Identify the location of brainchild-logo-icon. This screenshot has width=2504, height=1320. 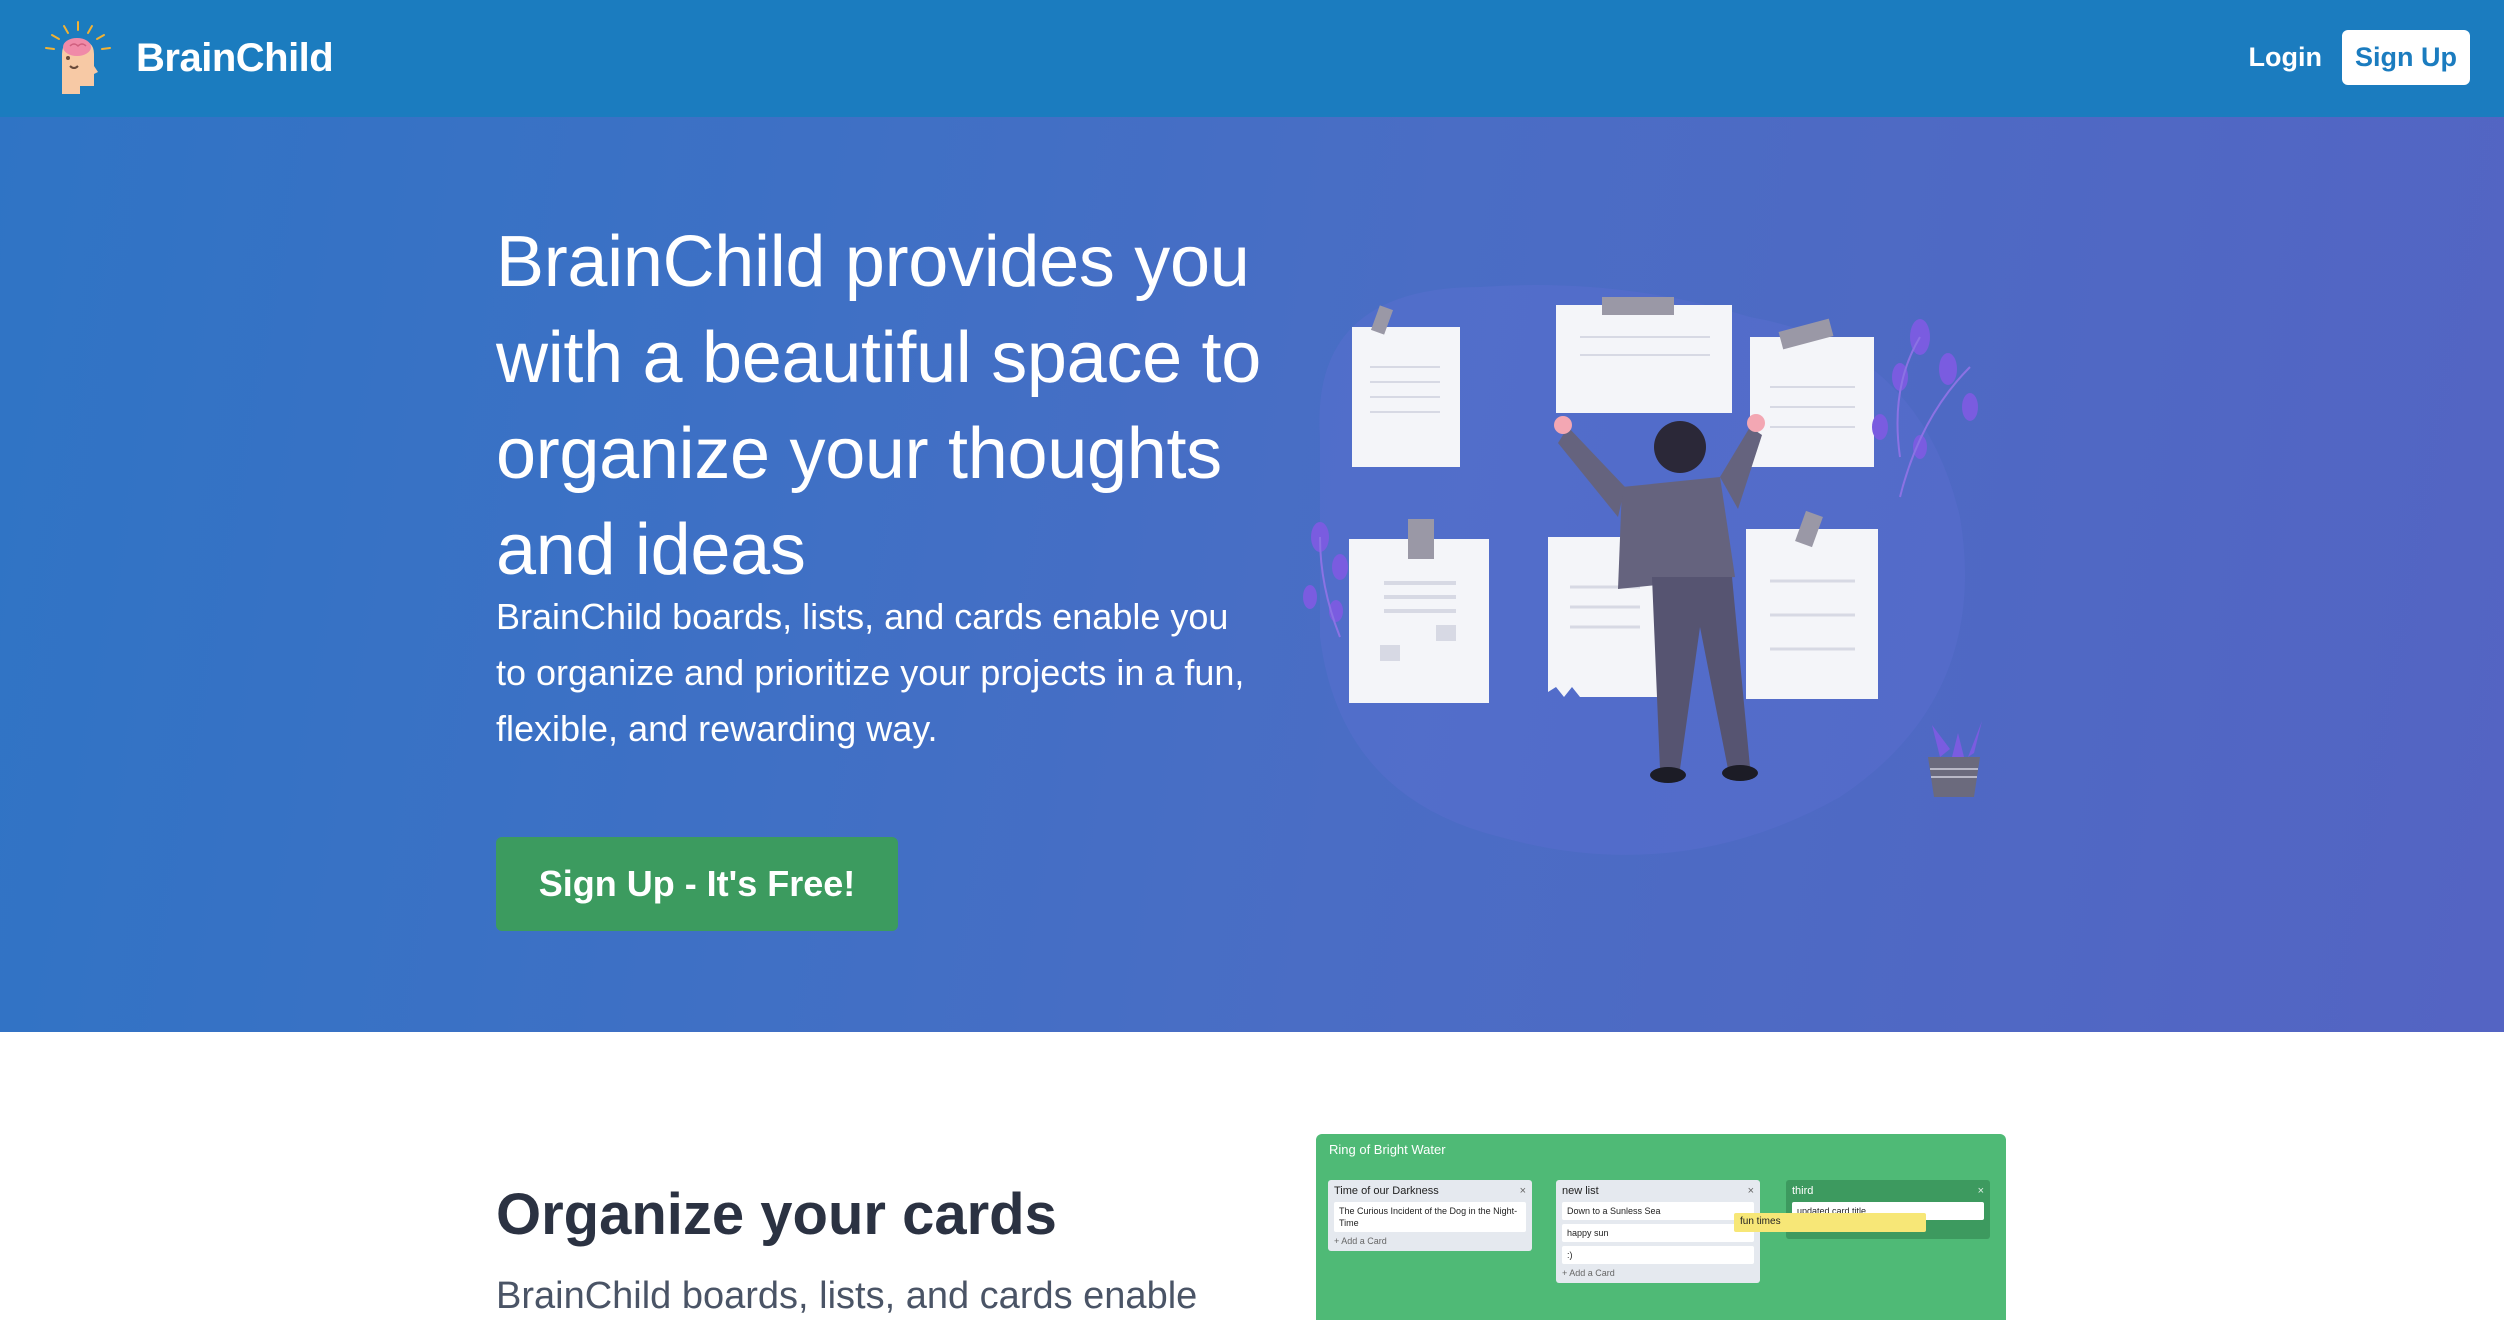
(78, 57).